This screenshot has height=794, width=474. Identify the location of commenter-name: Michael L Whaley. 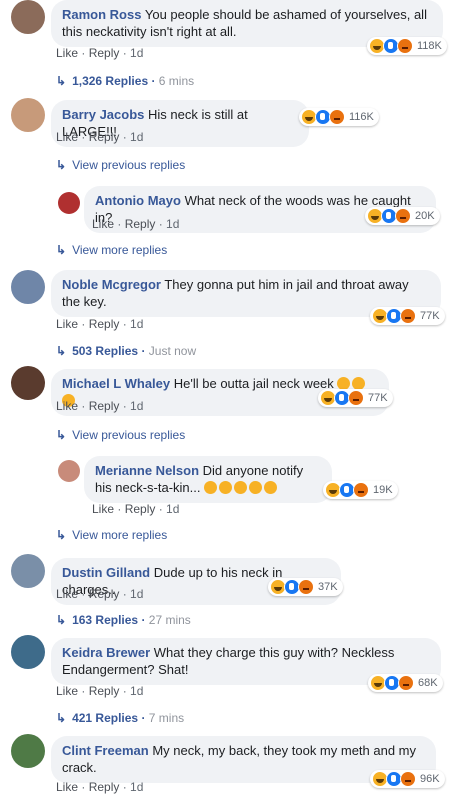
(116, 383).